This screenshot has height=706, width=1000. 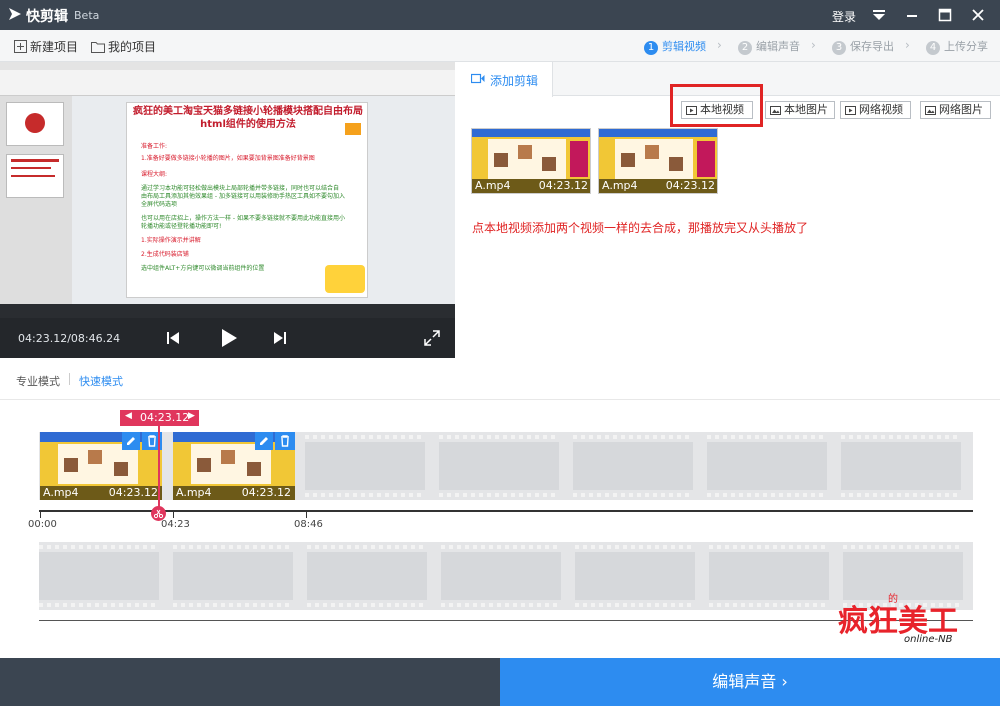 I want to click on title-bar: 快剪辑 Beta 登录, so click(x=500, y=15).